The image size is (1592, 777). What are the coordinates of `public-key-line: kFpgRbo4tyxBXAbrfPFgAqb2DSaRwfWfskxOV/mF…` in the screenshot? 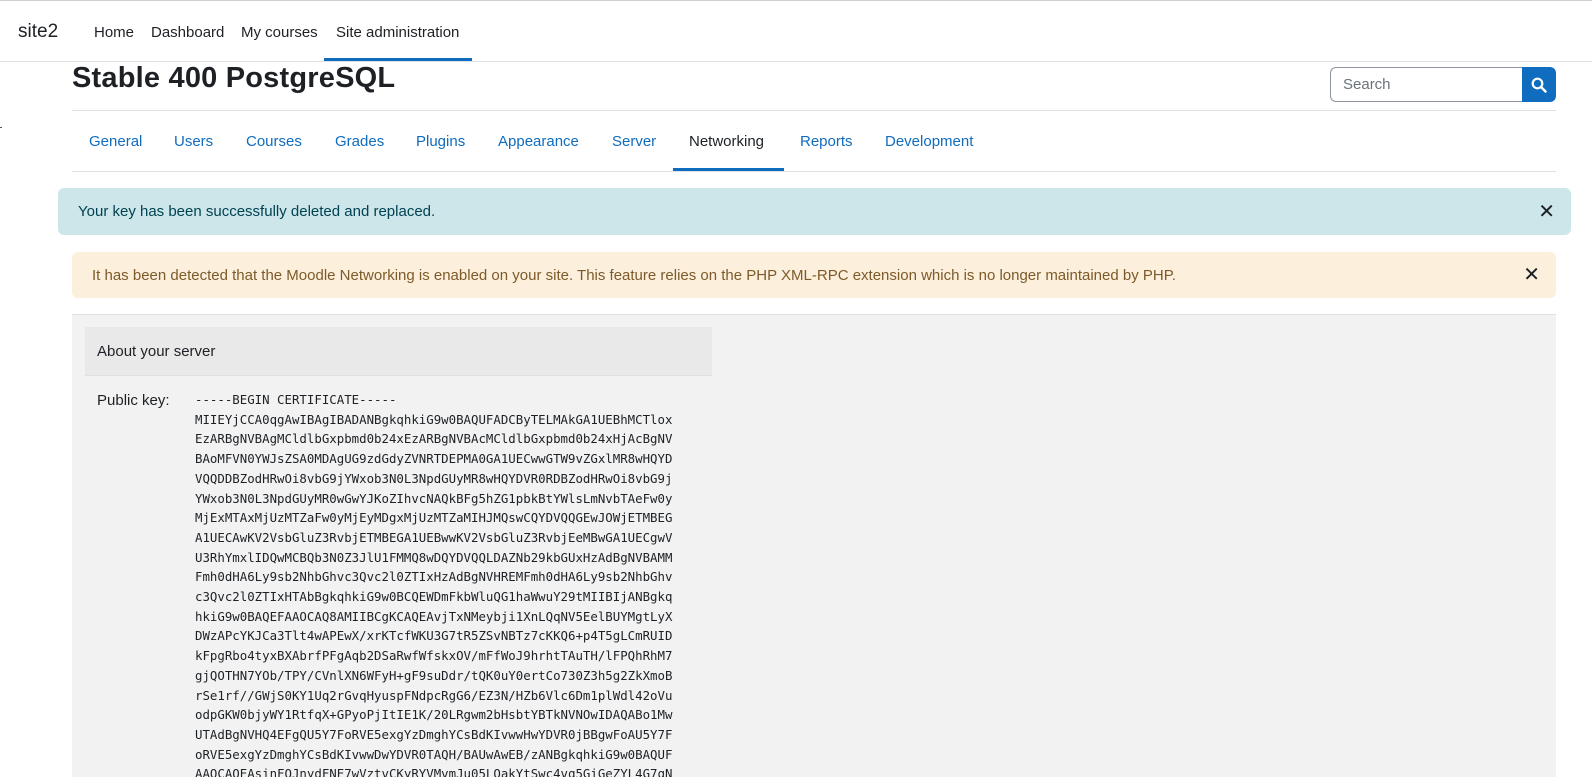 It's located at (434, 656).